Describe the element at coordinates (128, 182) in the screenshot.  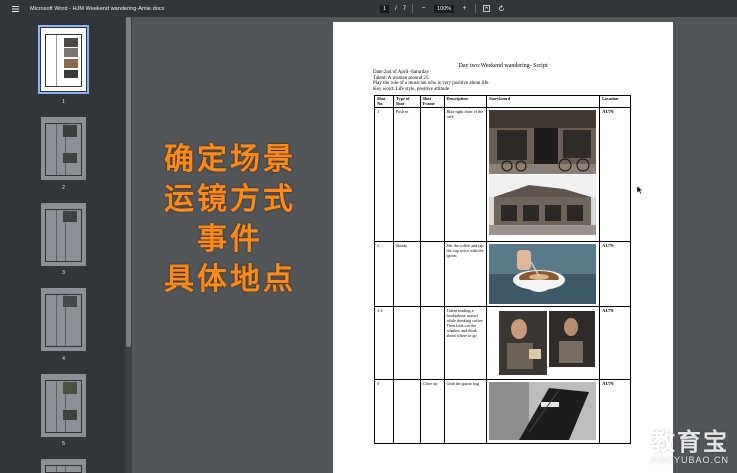
I see `sidebar-scrollbar-thumb` at that location.